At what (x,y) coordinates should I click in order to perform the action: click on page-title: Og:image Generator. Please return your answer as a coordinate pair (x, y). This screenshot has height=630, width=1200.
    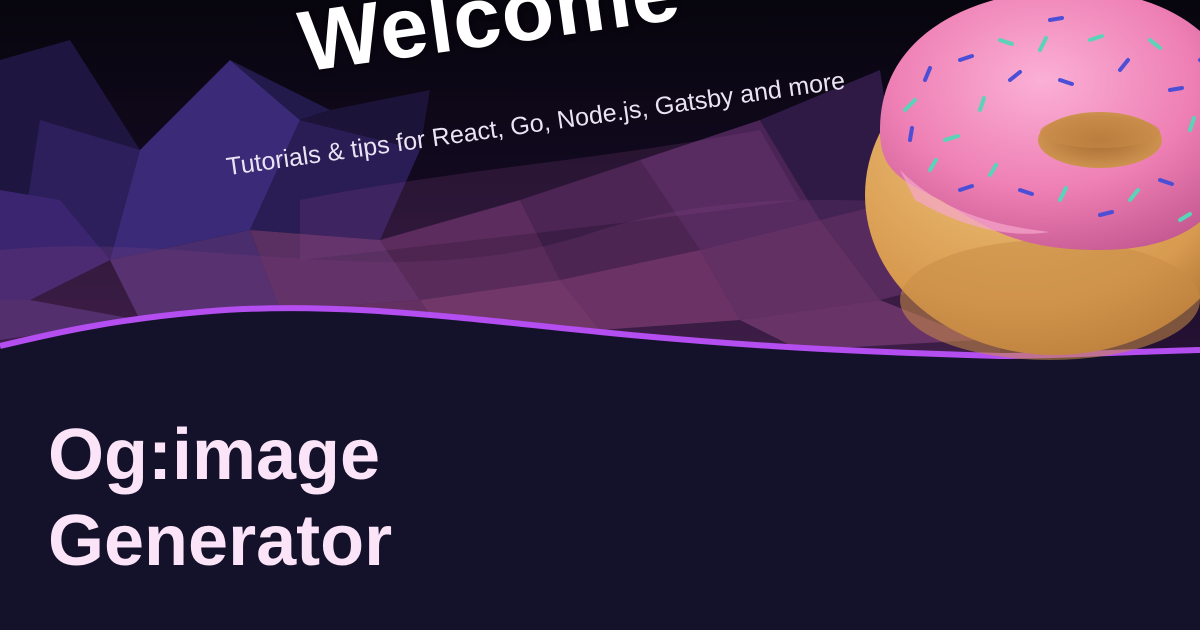
    Looking at the image, I should click on (220, 498).